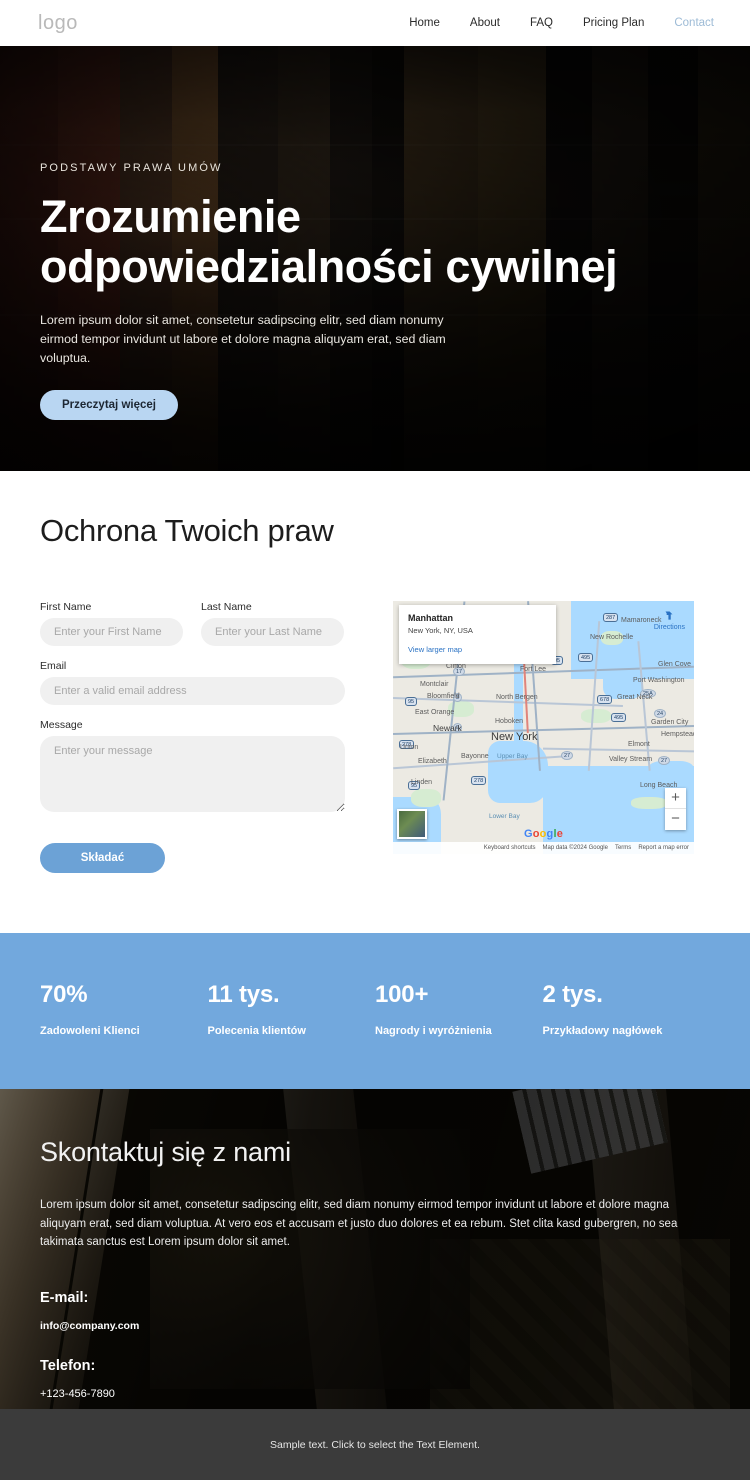 The image size is (750, 1480). What do you see at coordinates (440, 630) in the screenshot?
I see `map-place-address: New York, NY, USA` at bounding box center [440, 630].